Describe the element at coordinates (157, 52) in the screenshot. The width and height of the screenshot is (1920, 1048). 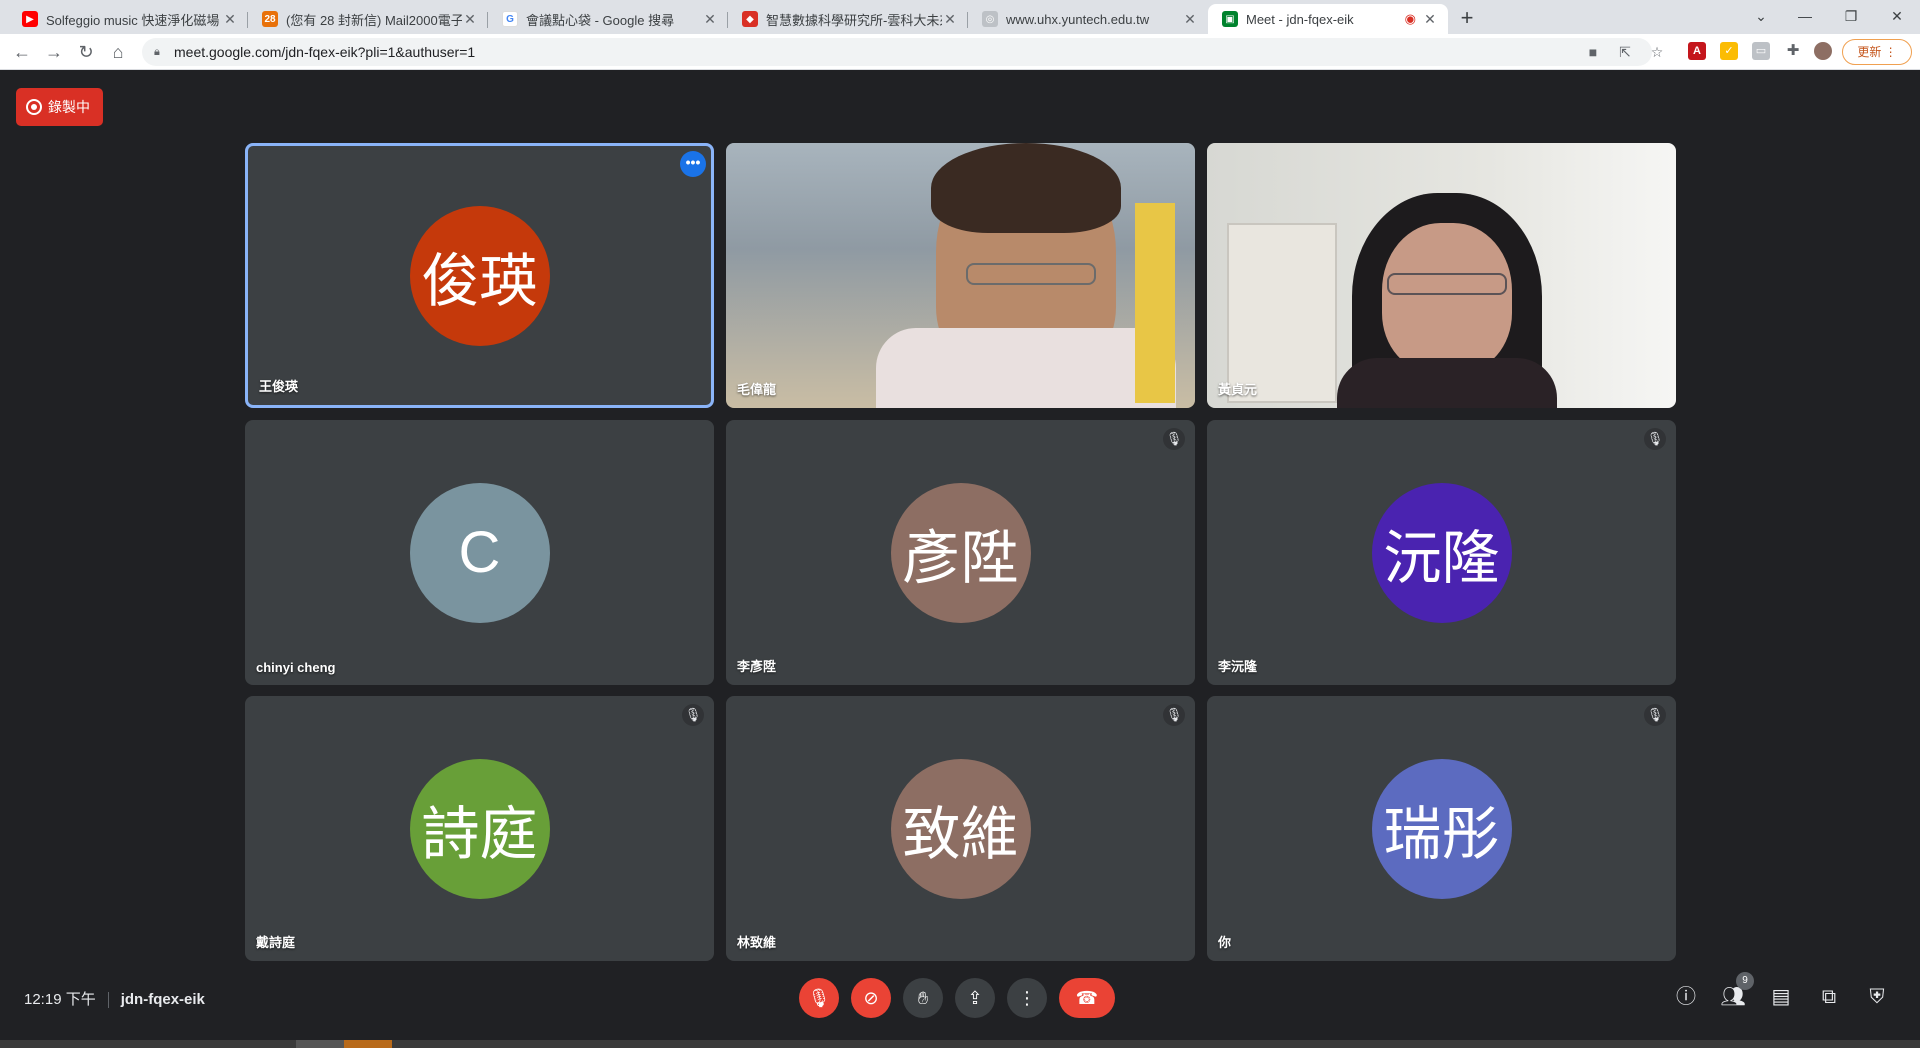
I see `lock-icon: 🔒︎` at that location.